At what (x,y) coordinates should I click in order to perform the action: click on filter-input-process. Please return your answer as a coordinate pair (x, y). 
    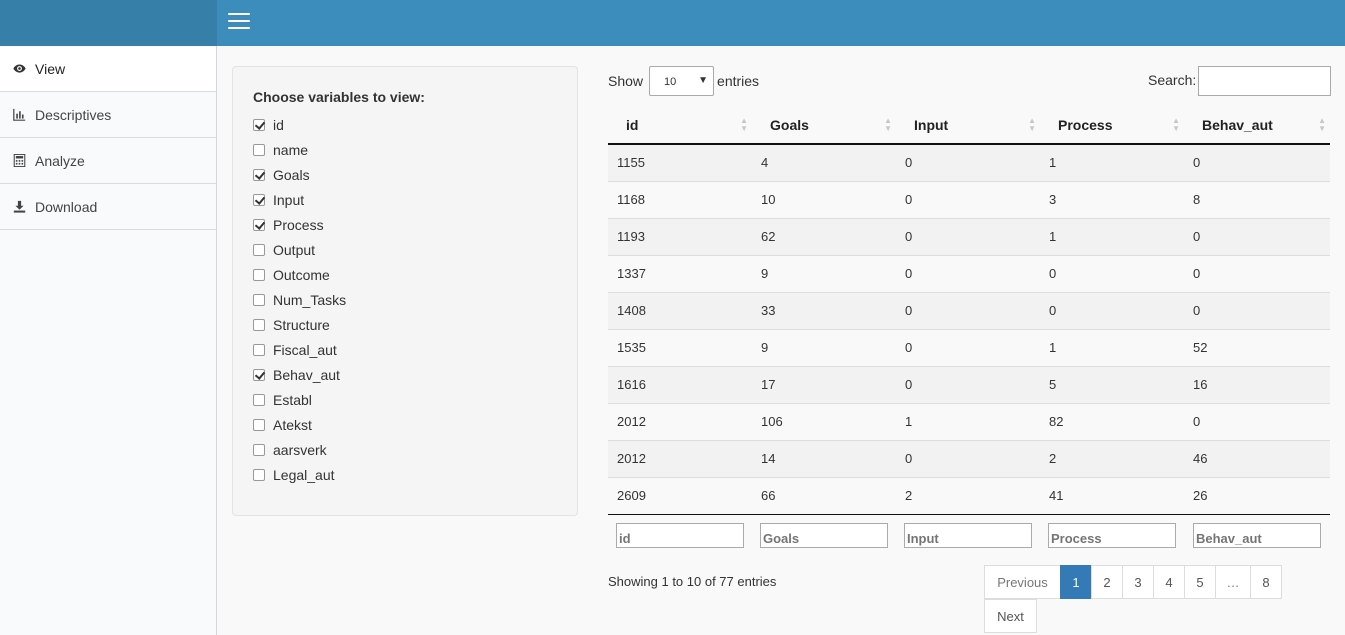
    Looking at the image, I should click on (1112, 535).